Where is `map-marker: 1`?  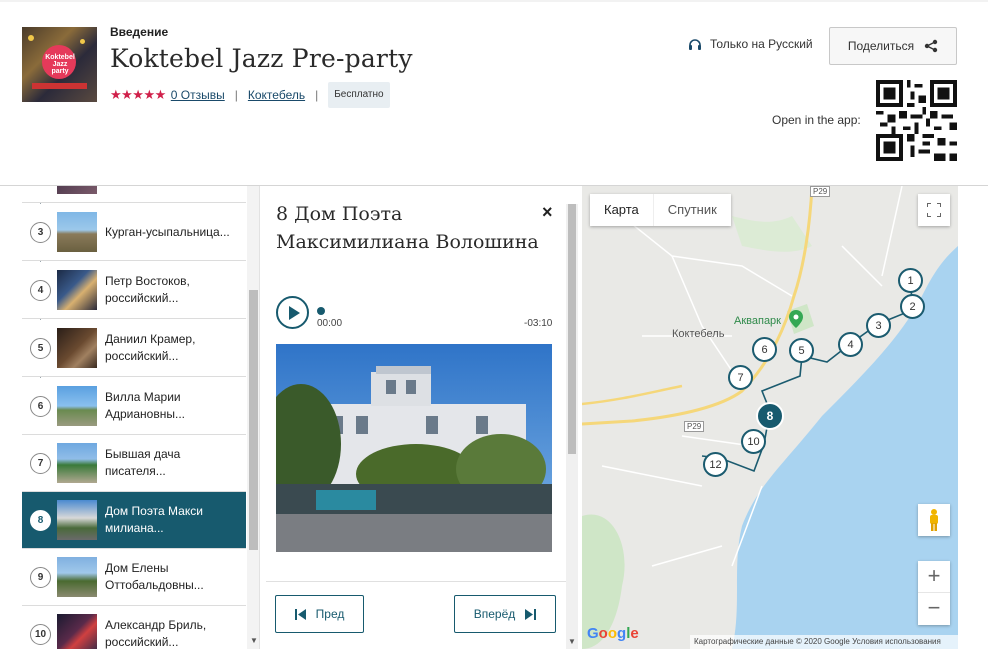
map-marker: 1 is located at coordinates (910, 280).